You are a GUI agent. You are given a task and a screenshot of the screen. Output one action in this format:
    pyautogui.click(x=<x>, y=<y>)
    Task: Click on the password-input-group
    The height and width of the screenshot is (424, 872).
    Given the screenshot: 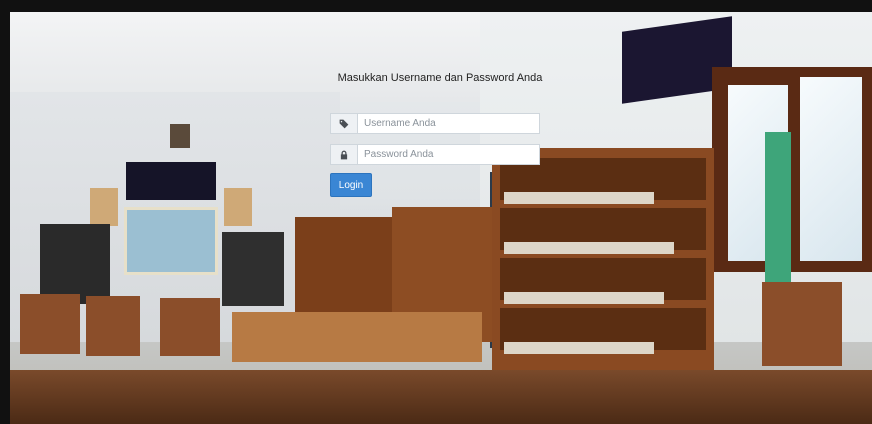 What is the action you would take?
    pyautogui.click(x=435, y=154)
    